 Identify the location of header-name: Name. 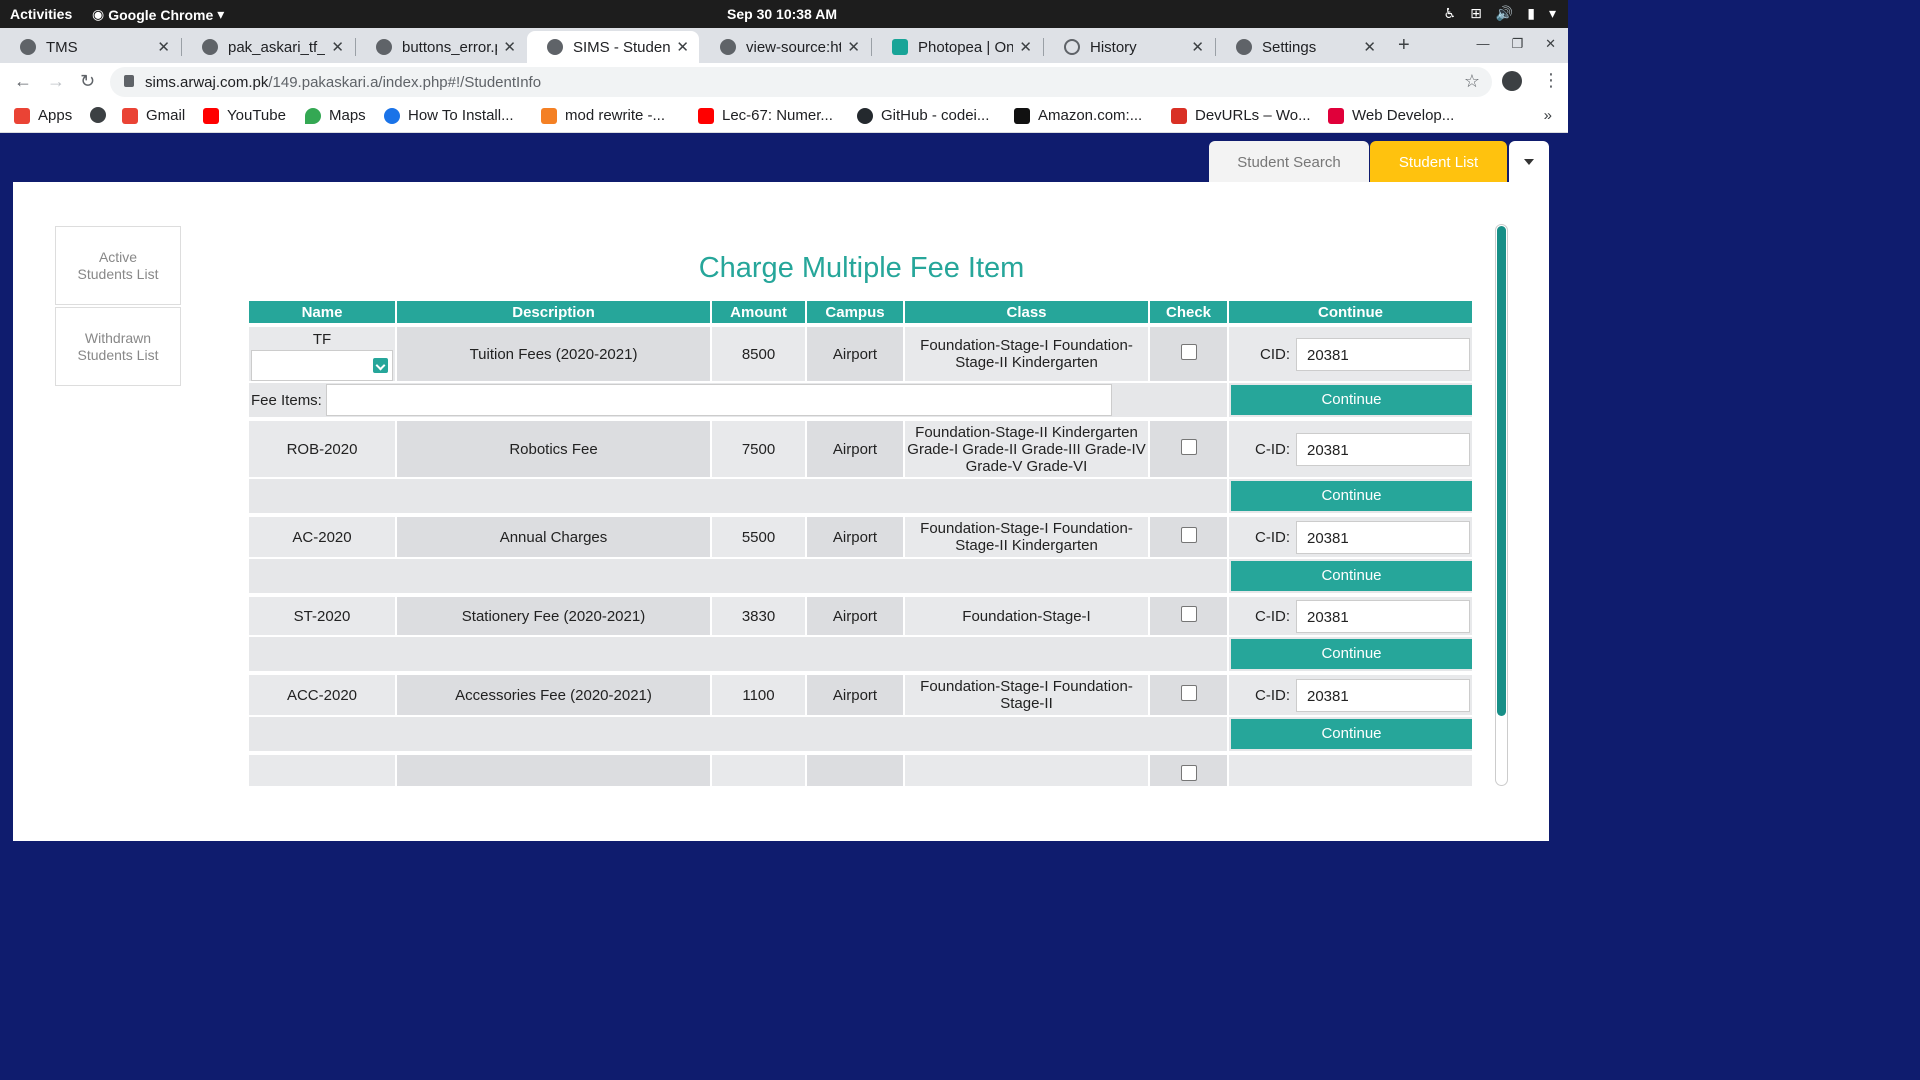
(323, 312).